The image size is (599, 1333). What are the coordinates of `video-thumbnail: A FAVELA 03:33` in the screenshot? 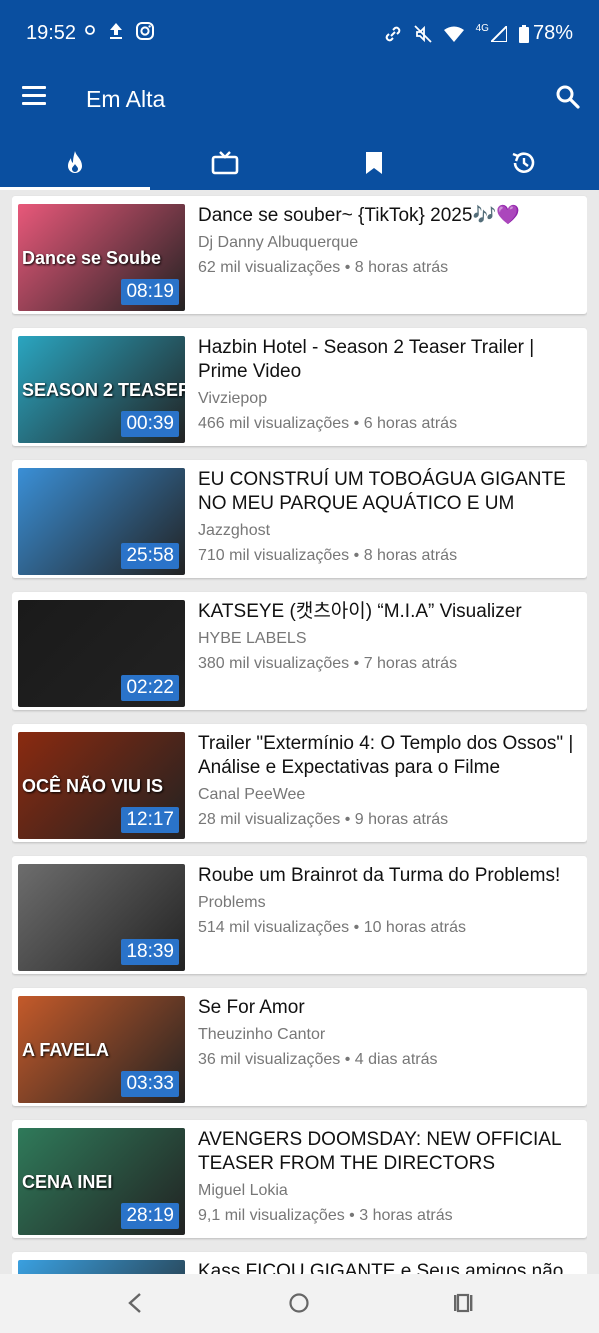 It's located at (101, 1049).